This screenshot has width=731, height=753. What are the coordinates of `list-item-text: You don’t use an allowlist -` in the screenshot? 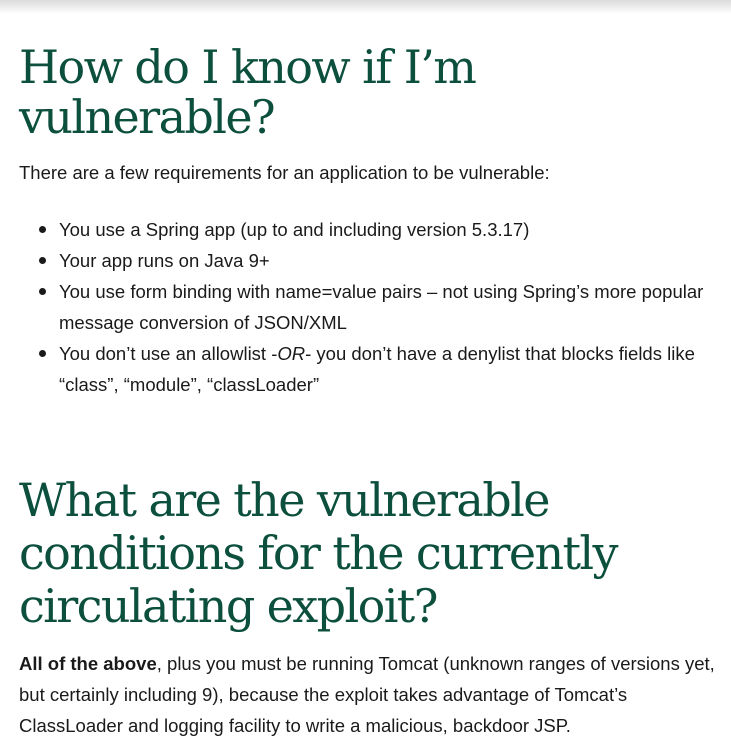 It's located at (168, 353).